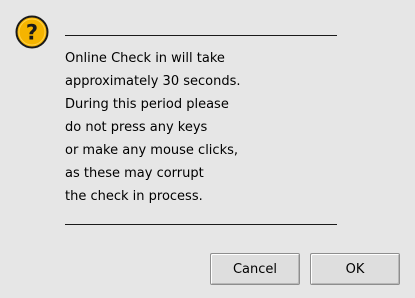 Image resolution: width=415 pixels, height=298 pixels. I want to click on message-line: do not press any keys, so click(136, 127).